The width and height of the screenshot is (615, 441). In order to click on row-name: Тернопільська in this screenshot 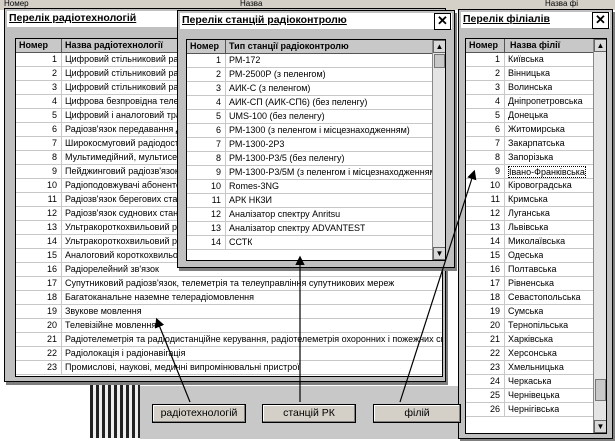, I will do `click(538, 325)`.